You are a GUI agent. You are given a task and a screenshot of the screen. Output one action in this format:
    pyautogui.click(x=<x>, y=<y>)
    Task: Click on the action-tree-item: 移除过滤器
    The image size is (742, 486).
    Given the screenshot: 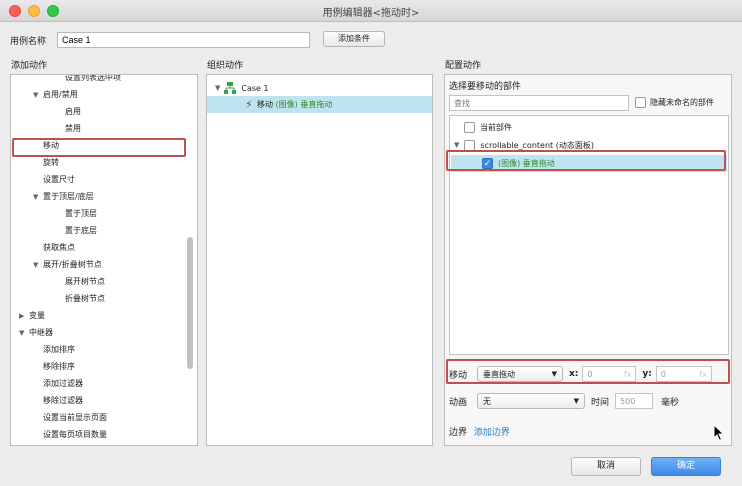 What is the action you would take?
    pyautogui.click(x=58, y=400)
    